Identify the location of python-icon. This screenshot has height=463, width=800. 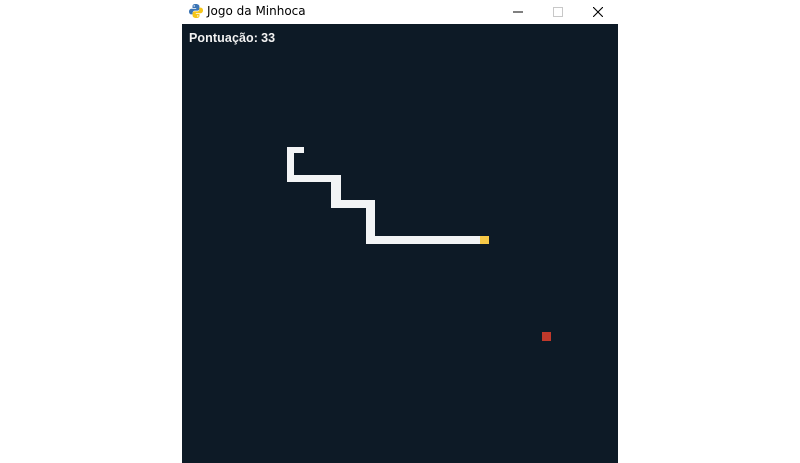
(196, 11).